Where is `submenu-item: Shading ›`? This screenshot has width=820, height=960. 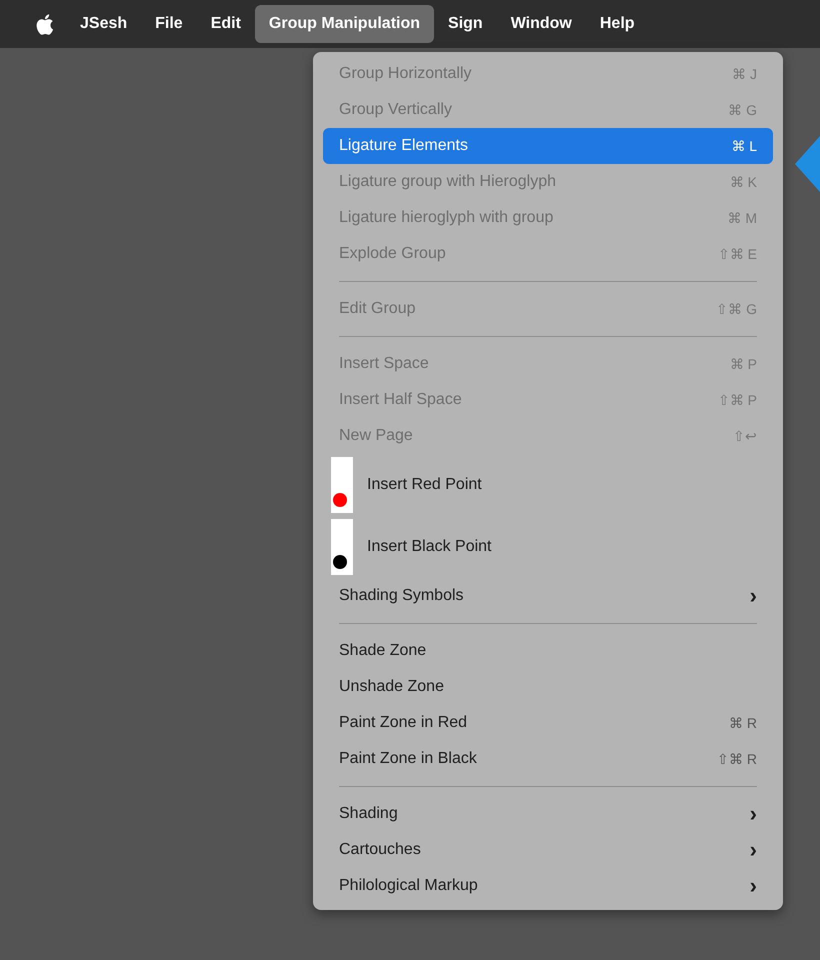 submenu-item: Shading › is located at coordinates (548, 814).